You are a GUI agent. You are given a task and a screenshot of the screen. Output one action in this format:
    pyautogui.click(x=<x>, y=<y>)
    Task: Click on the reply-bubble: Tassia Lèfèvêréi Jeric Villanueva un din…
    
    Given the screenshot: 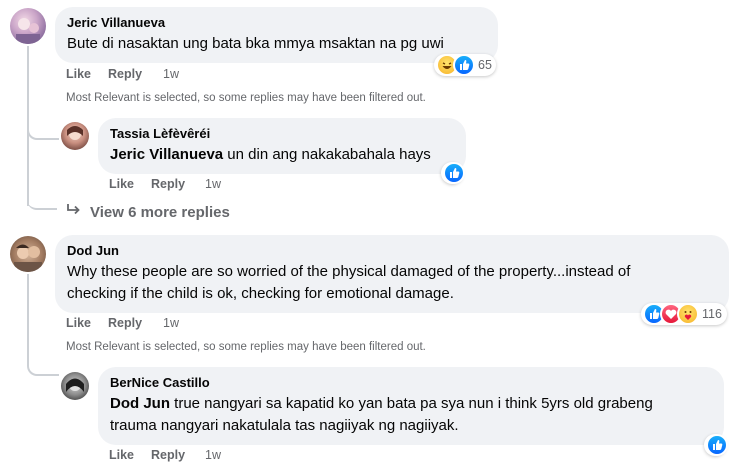 What is the action you would take?
    pyautogui.click(x=282, y=146)
    